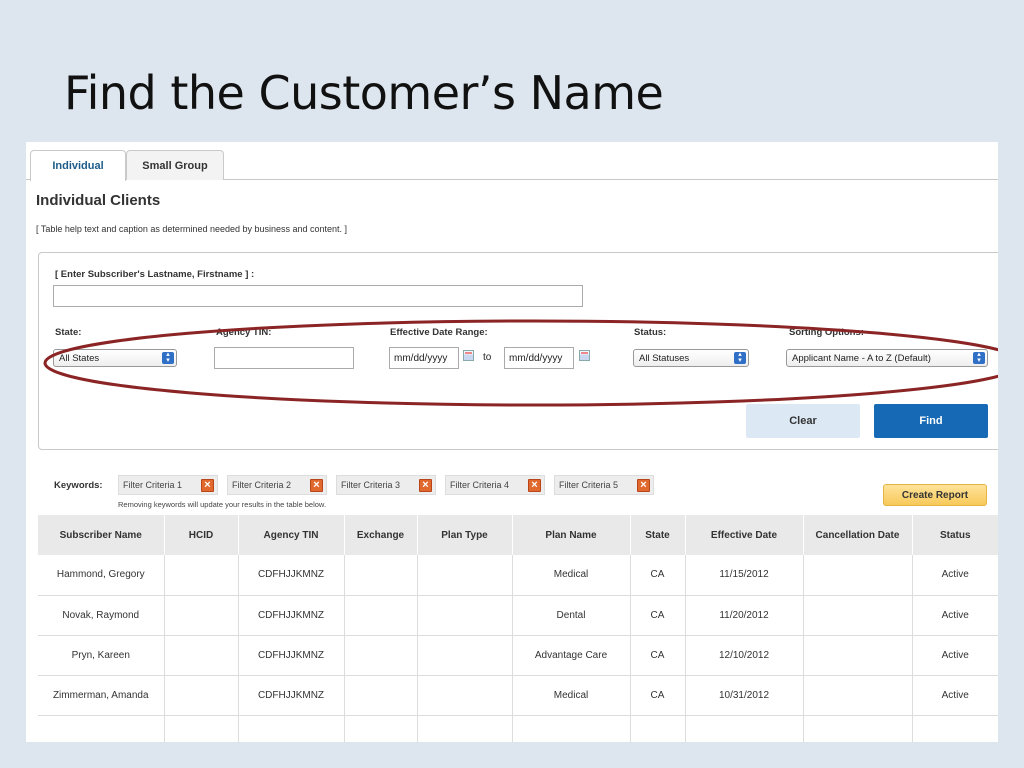  Describe the element at coordinates (465, 535) in the screenshot. I see `column-header: Plan Type` at that location.